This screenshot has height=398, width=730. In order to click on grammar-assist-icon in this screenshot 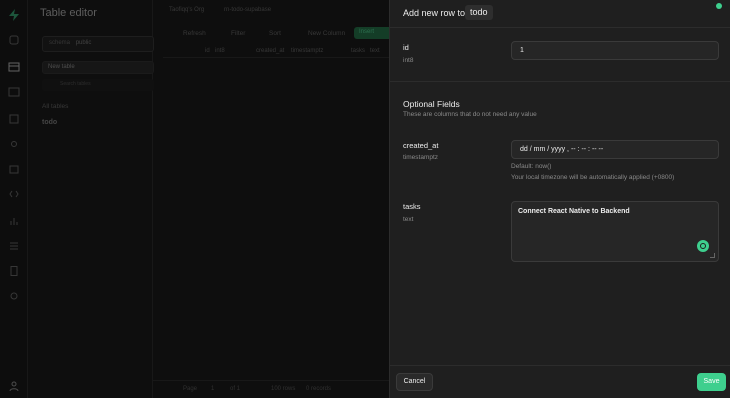, I will do `click(703, 246)`.